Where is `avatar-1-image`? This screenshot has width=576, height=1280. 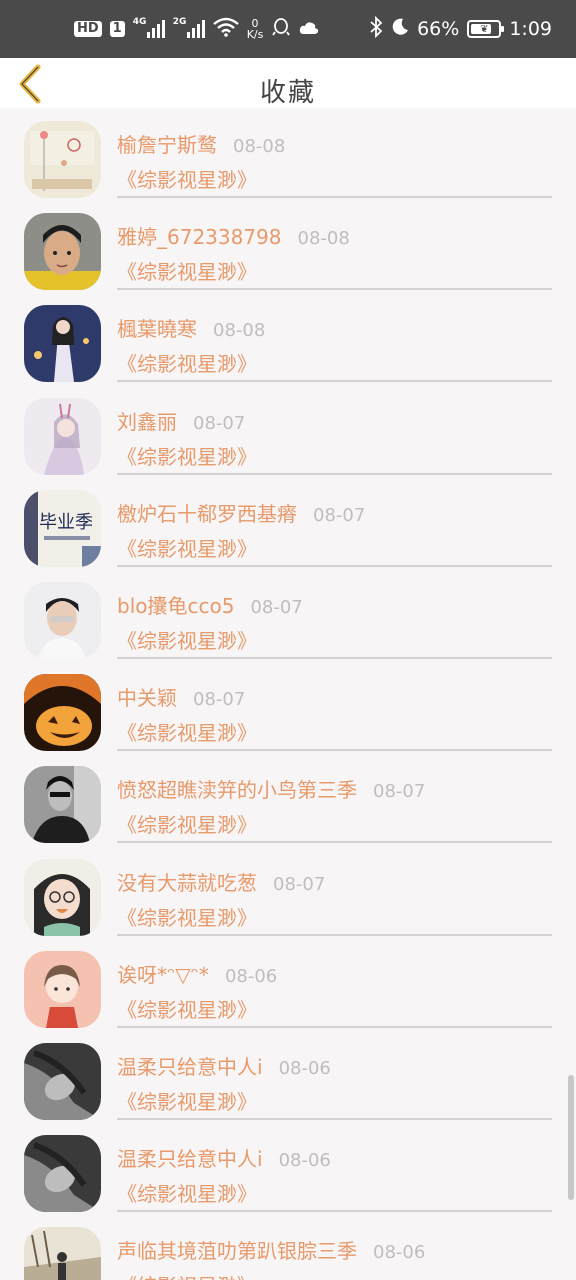 avatar-1-image is located at coordinates (62, 159).